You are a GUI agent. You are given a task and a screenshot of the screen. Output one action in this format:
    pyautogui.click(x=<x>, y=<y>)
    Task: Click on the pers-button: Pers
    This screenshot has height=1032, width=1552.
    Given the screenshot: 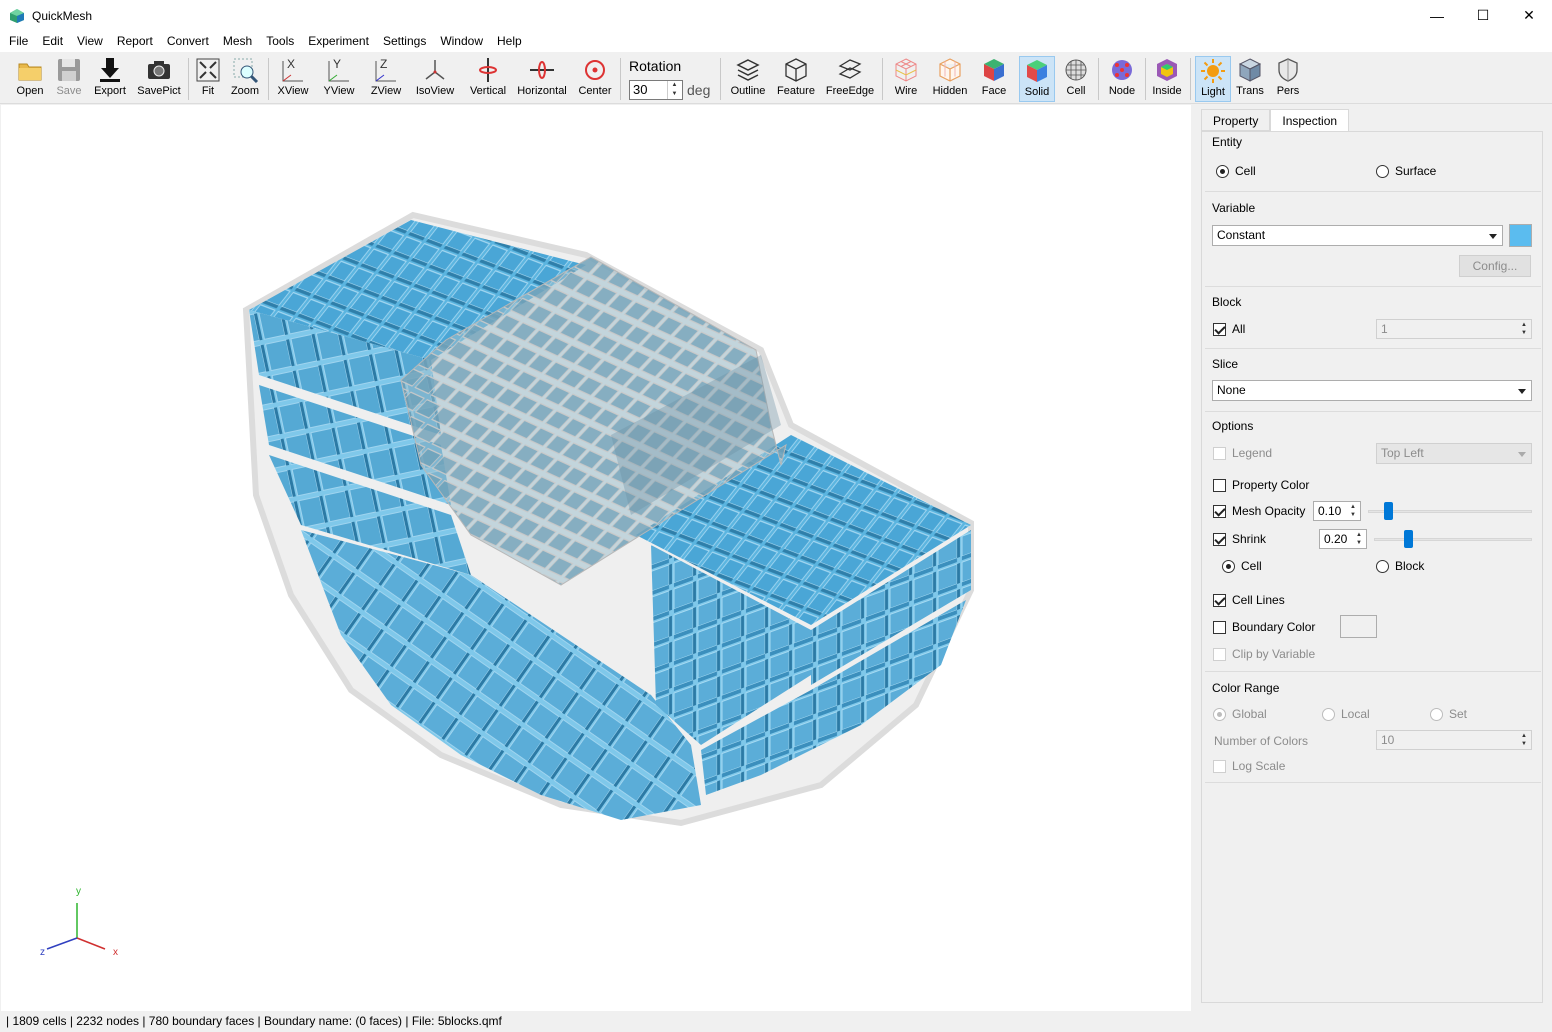 What is the action you would take?
    pyautogui.click(x=1288, y=79)
    